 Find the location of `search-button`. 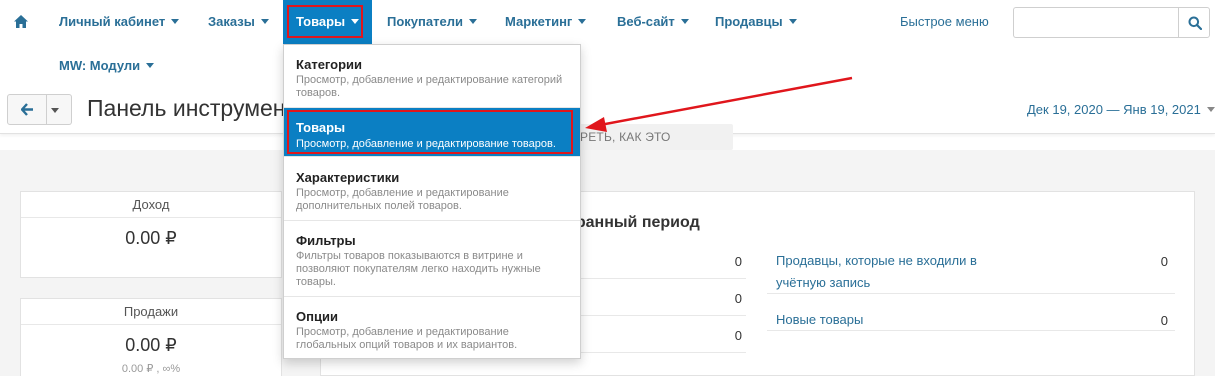

search-button is located at coordinates (1194, 22).